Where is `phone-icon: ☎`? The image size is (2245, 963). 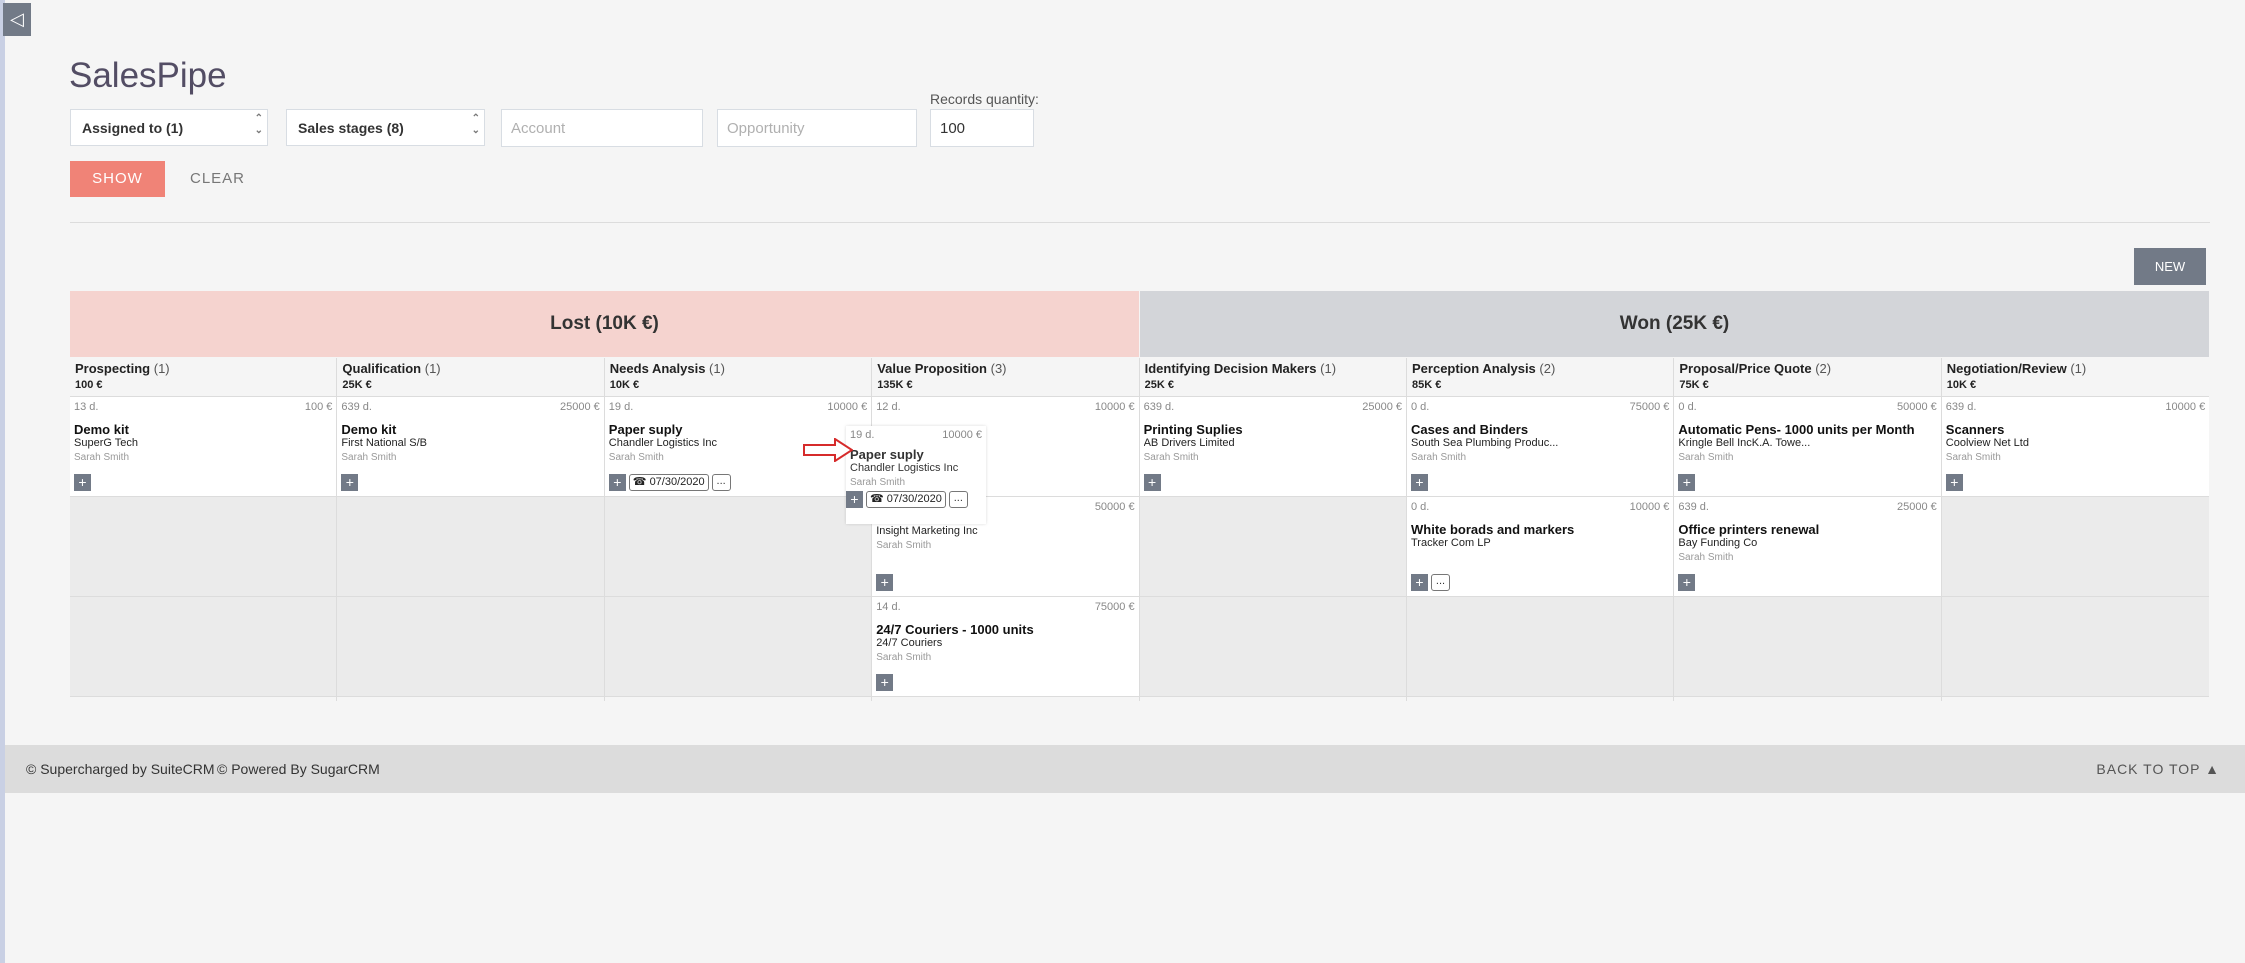
phone-icon: ☎ is located at coordinates (877, 499).